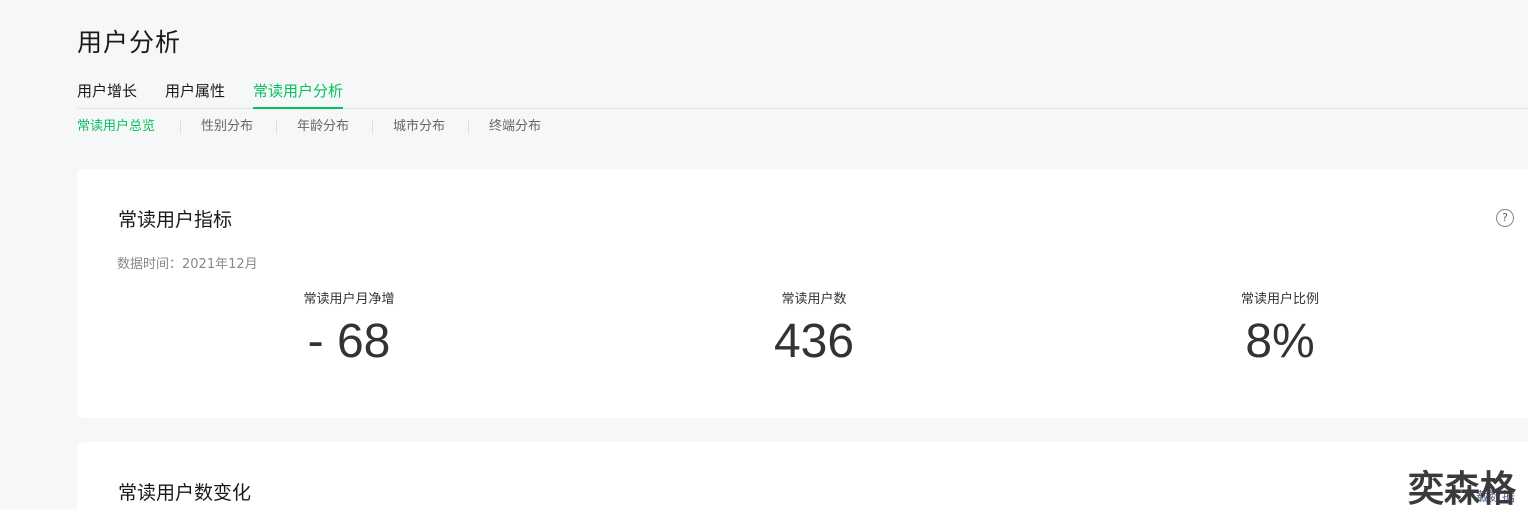 This screenshot has height=509, width=1528. Describe the element at coordinates (1279, 299) in the screenshot. I see `metric-label: 常读用户比例` at that location.